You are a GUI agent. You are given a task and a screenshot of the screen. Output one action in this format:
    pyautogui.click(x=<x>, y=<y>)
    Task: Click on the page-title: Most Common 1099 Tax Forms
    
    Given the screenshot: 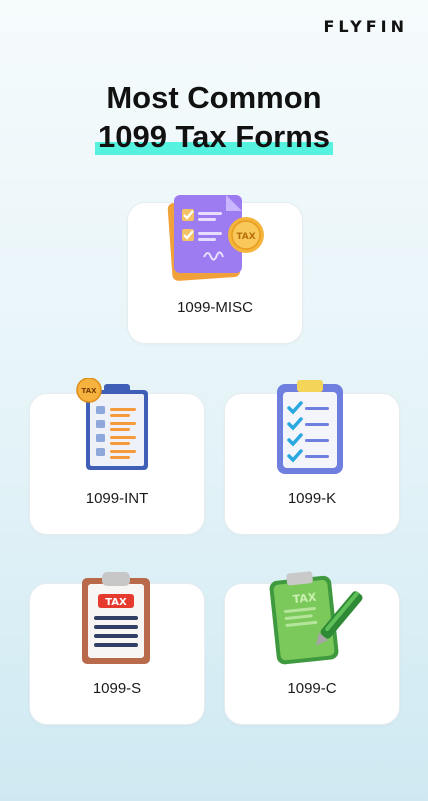 What is the action you would take?
    pyautogui.click(x=214, y=117)
    